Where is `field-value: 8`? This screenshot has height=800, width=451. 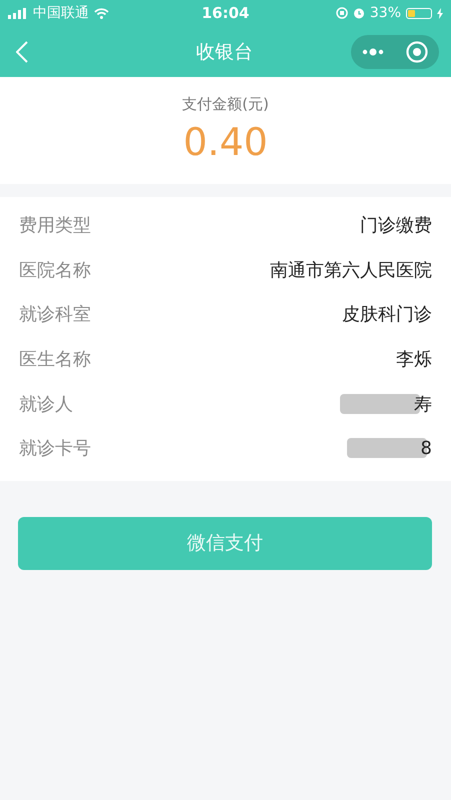 field-value: 8 is located at coordinates (426, 448).